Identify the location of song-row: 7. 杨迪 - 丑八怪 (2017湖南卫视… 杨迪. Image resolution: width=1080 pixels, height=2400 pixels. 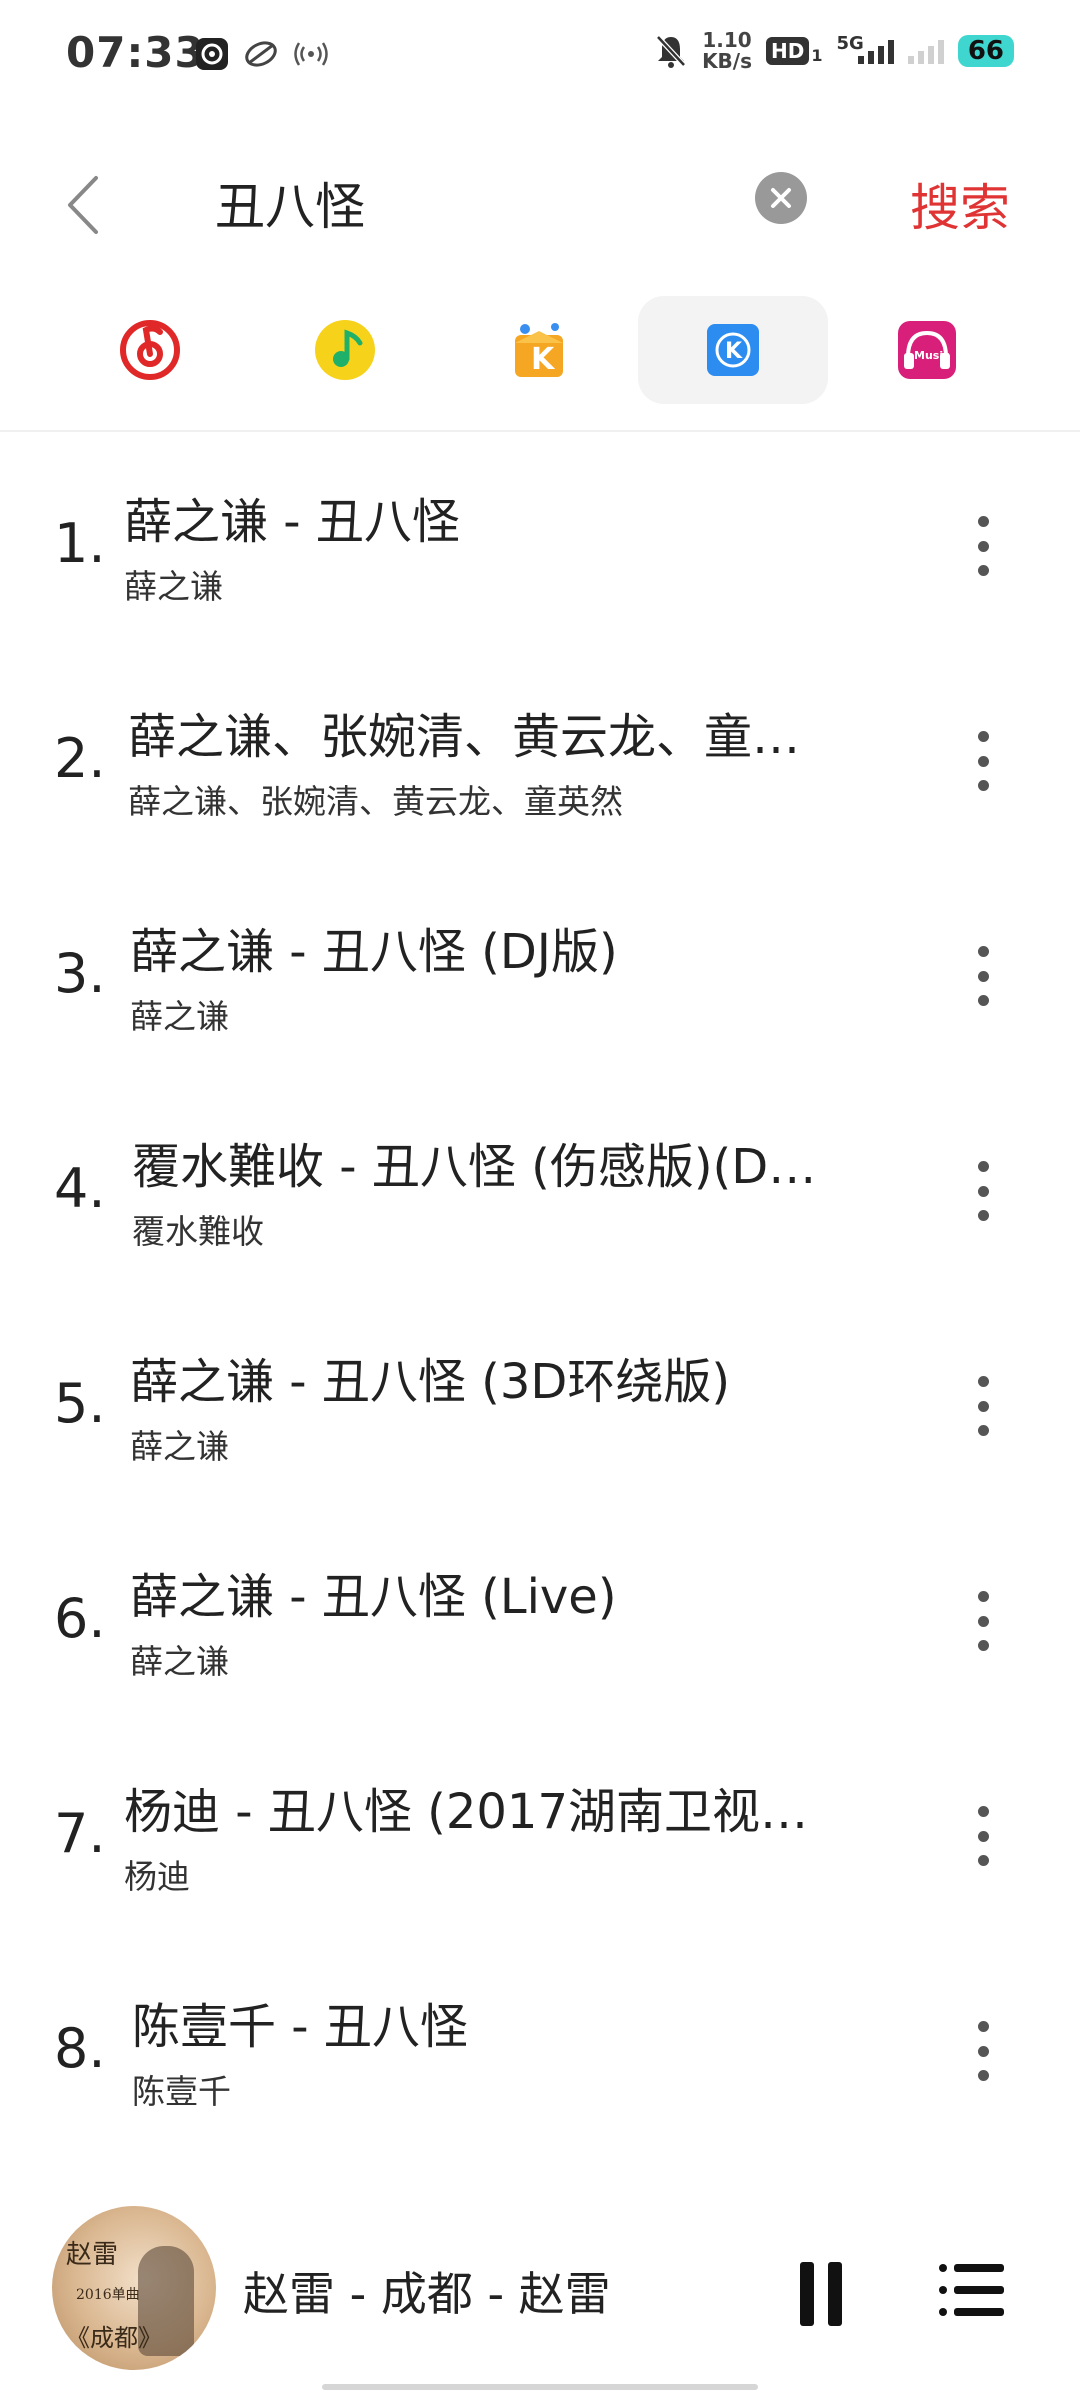
(540, 1829).